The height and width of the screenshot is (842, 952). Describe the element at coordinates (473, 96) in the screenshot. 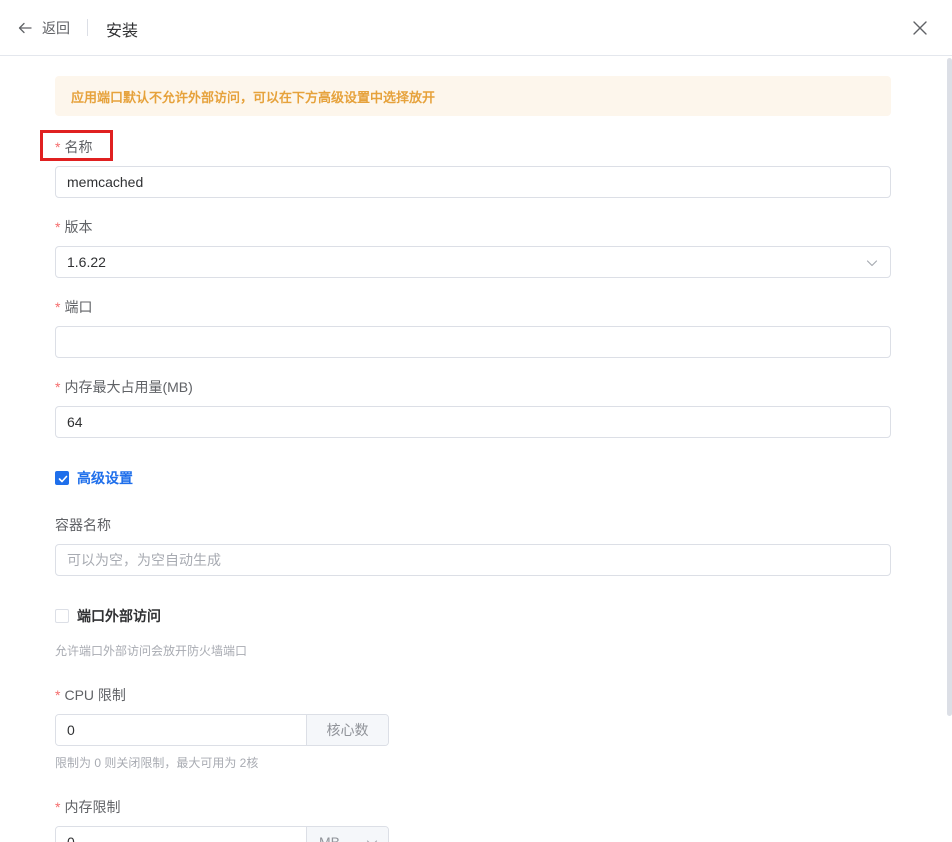

I see `warning-alert: 应用端口默认不允许外部访问，可以在下方高级设置中选择放开` at that location.